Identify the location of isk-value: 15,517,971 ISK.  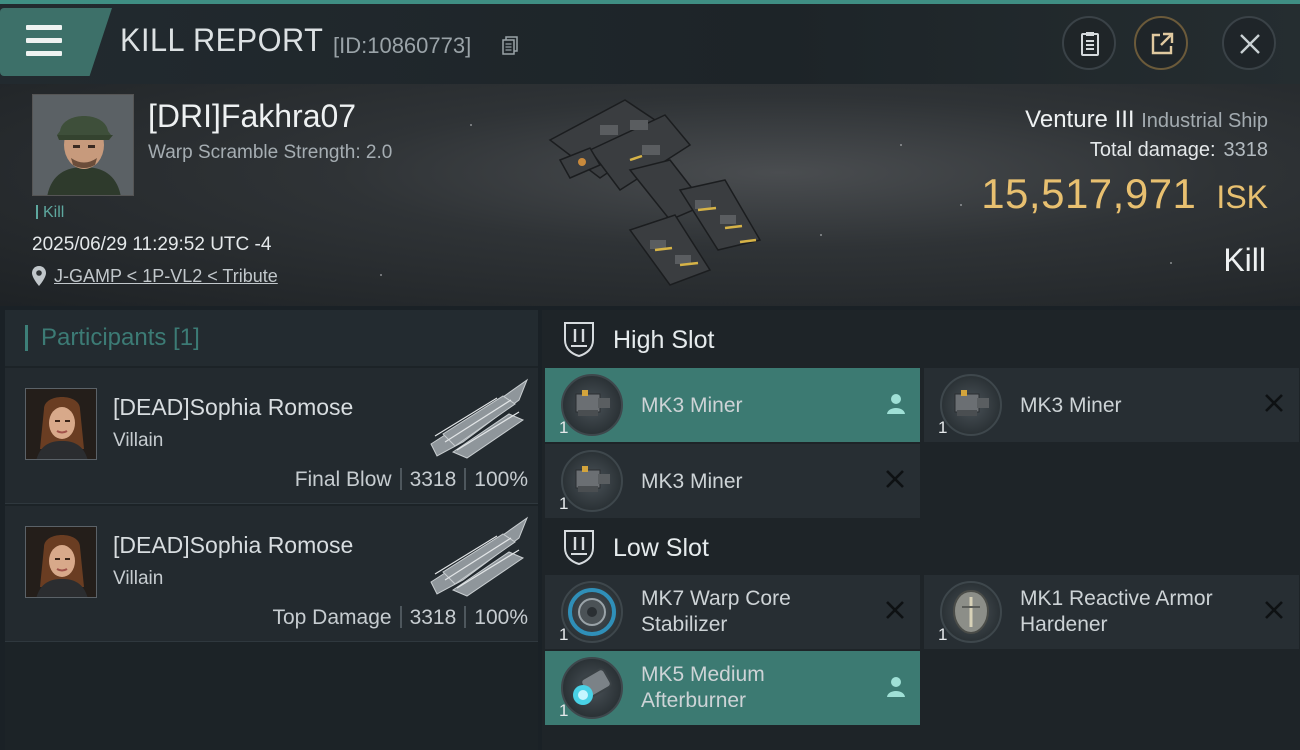
(1124, 194).